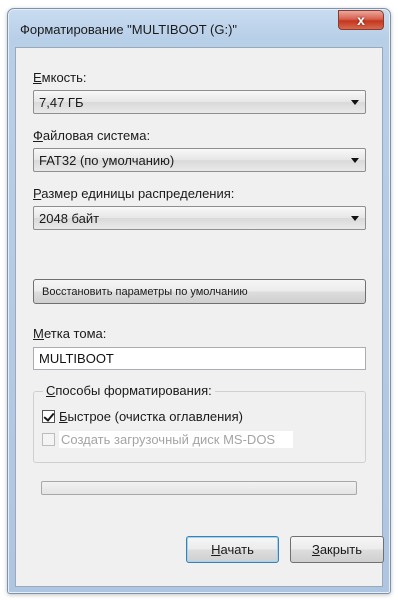  Describe the element at coordinates (70, 333) in the screenshot. I see `volume-label: Метка тома:` at that location.